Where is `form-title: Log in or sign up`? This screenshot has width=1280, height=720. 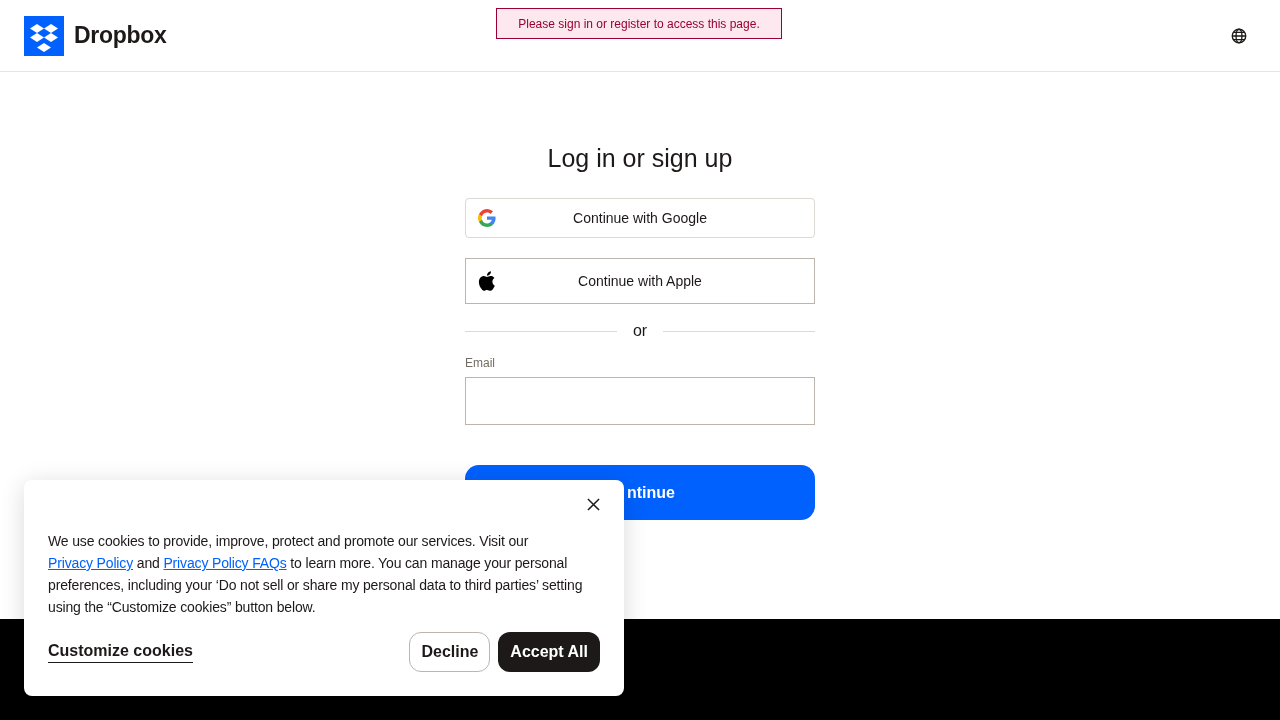 form-title: Log in or sign up is located at coordinates (640, 158).